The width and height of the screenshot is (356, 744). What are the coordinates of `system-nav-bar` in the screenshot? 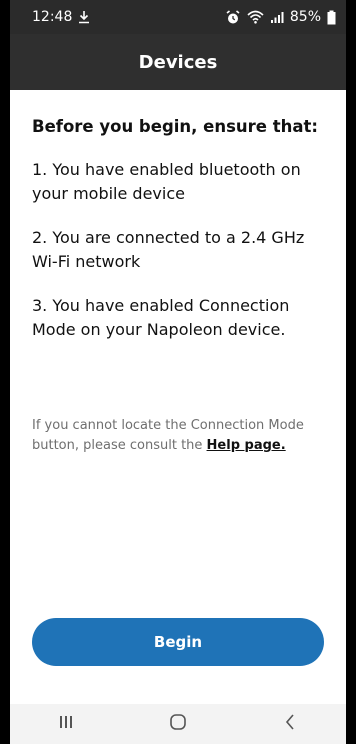 It's located at (178, 724).